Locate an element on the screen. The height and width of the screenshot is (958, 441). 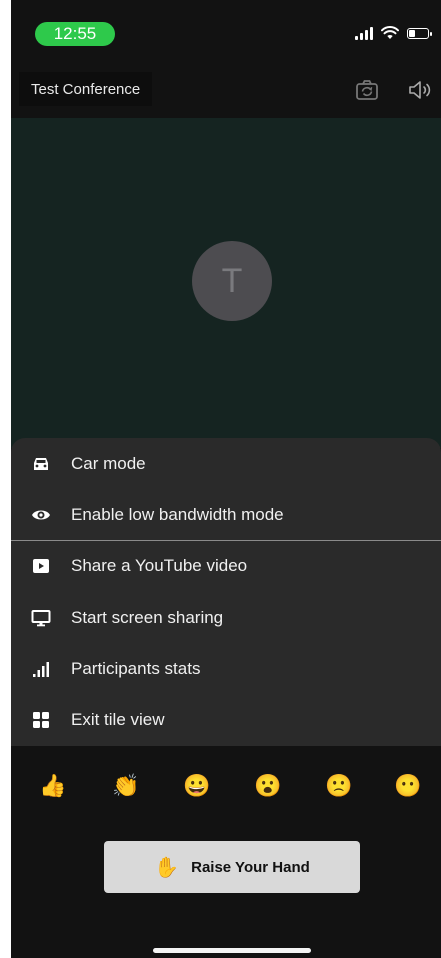
thumbs-up-icon: 👍 is located at coordinates (53, 786).